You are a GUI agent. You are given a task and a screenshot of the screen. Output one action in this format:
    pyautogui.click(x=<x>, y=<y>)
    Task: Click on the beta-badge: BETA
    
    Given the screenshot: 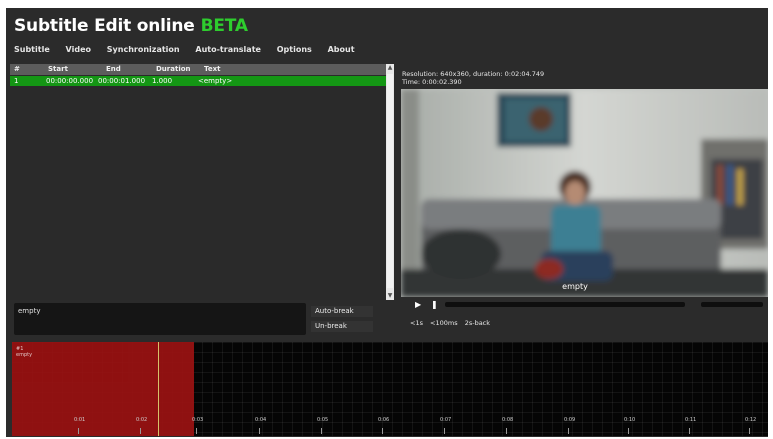 What is the action you would take?
    pyautogui.click(x=224, y=26)
    